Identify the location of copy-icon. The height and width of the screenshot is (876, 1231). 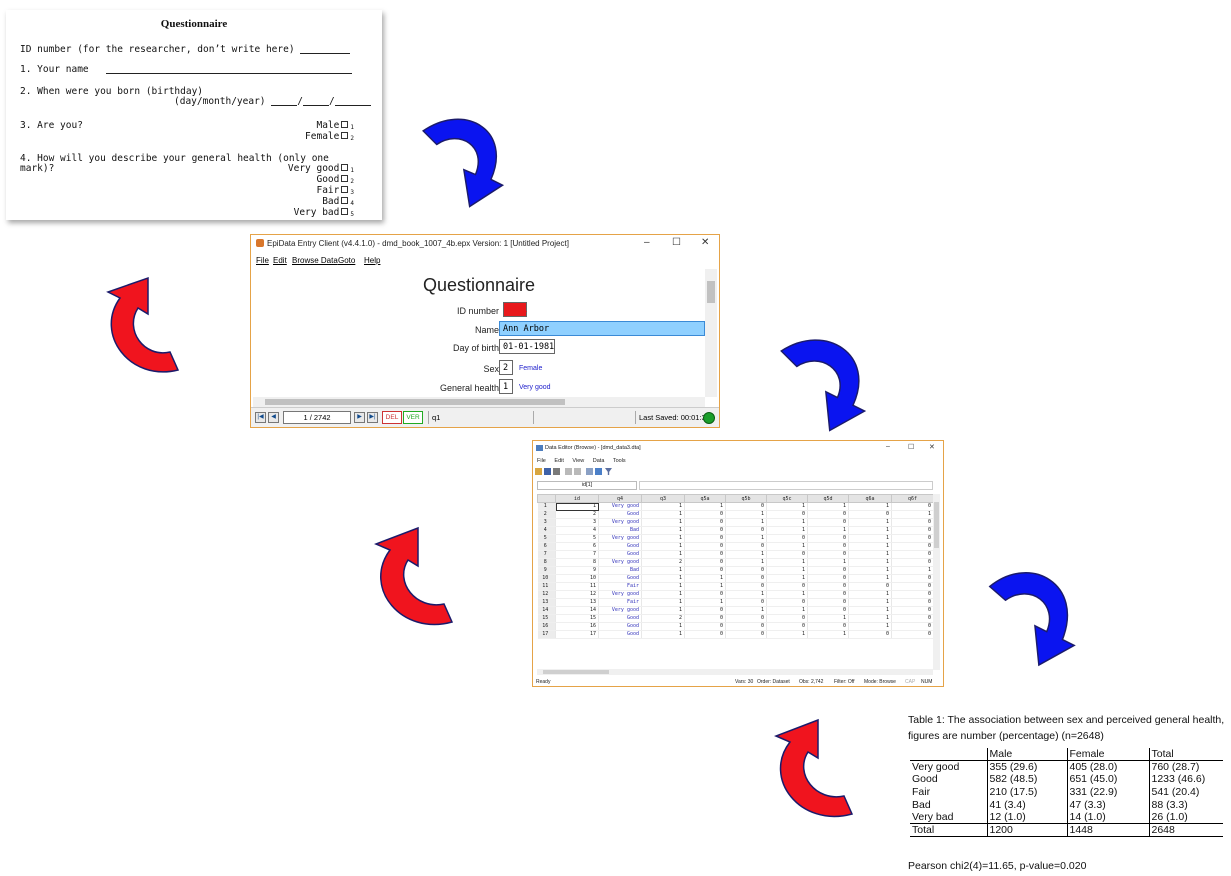
(568, 471).